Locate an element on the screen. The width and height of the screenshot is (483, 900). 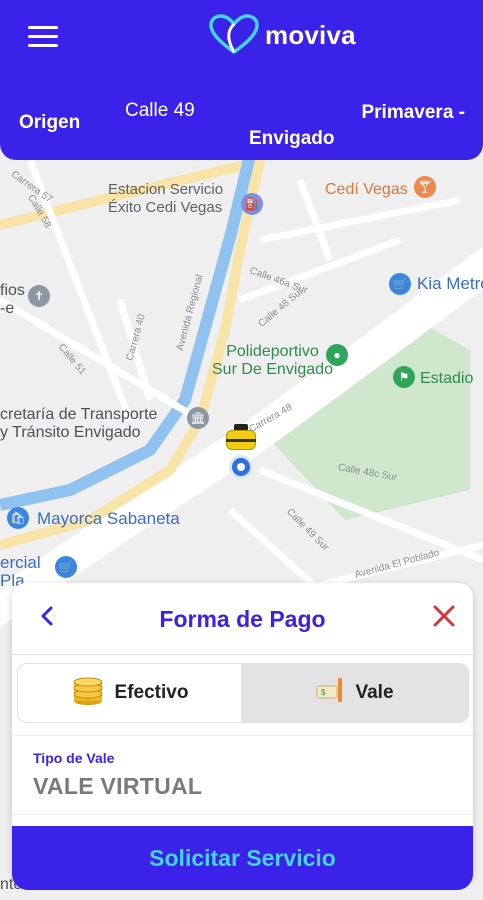
map-place-estadio: Estadio is located at coordinates (446, 379).